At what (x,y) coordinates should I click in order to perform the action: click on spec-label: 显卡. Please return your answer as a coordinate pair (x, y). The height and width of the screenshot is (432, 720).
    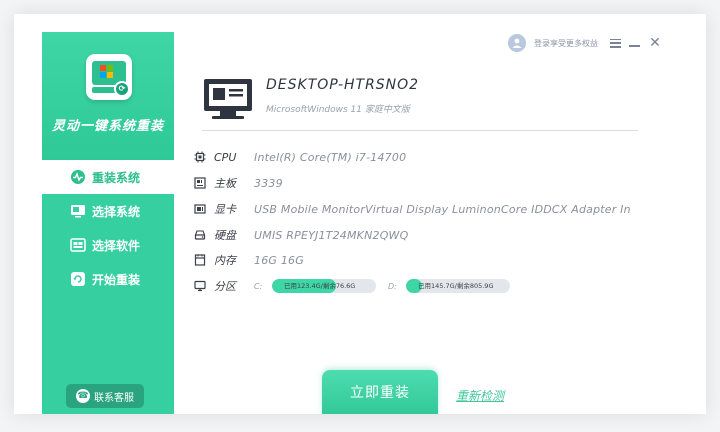
    Looking at the image, I should click on (225, 209).